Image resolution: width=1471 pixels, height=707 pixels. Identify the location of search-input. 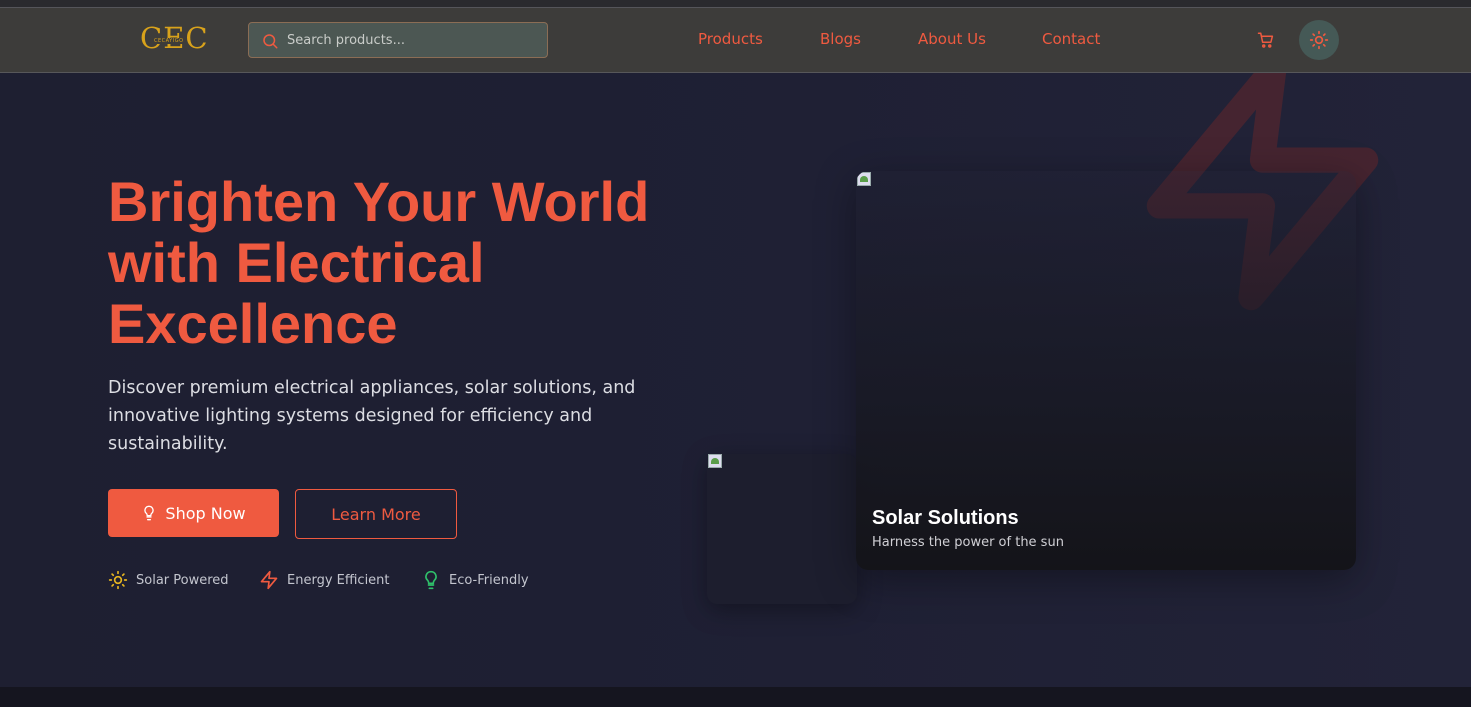
(412, 40).